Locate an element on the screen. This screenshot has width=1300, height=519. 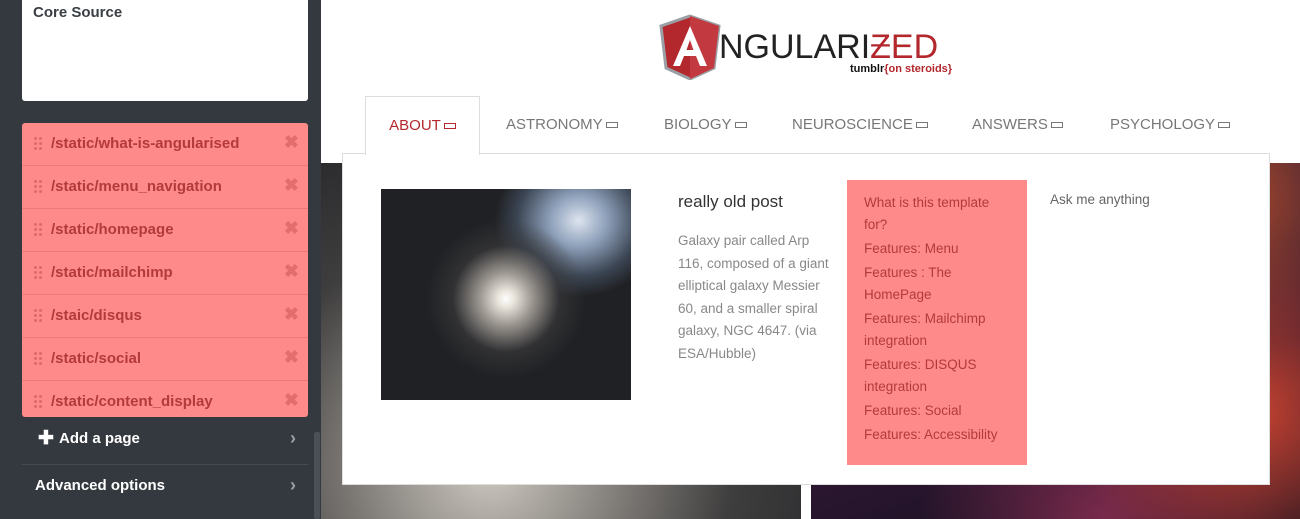
advanced-options-button: Advanced options › is located at coordinates (165, 487).